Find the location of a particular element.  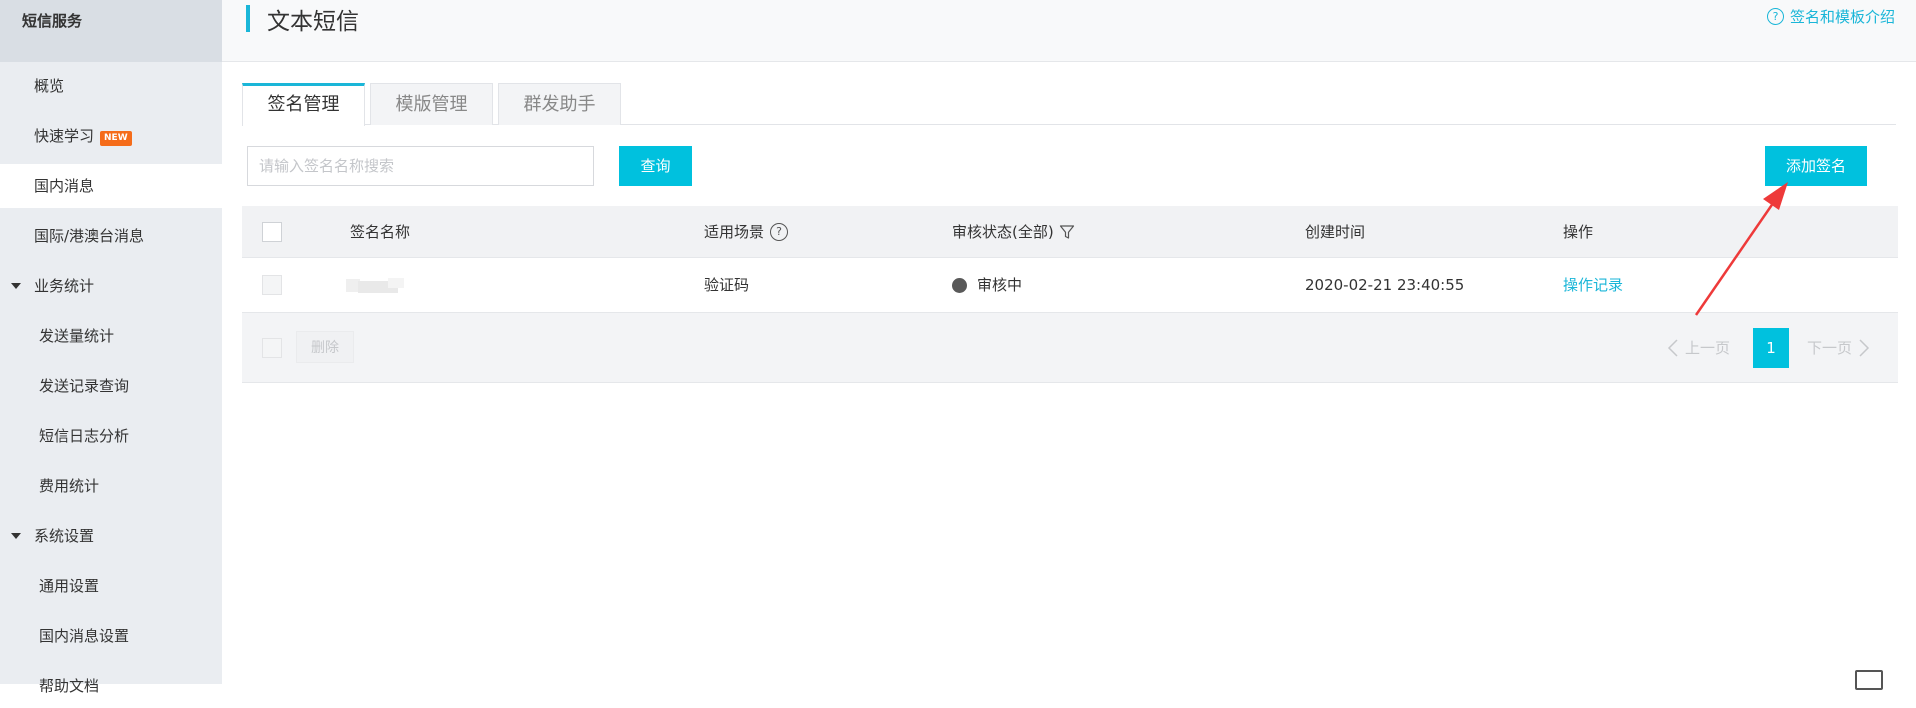

column-header-review-status: 审核状态(全部) is located at coordinates (1013, 232).